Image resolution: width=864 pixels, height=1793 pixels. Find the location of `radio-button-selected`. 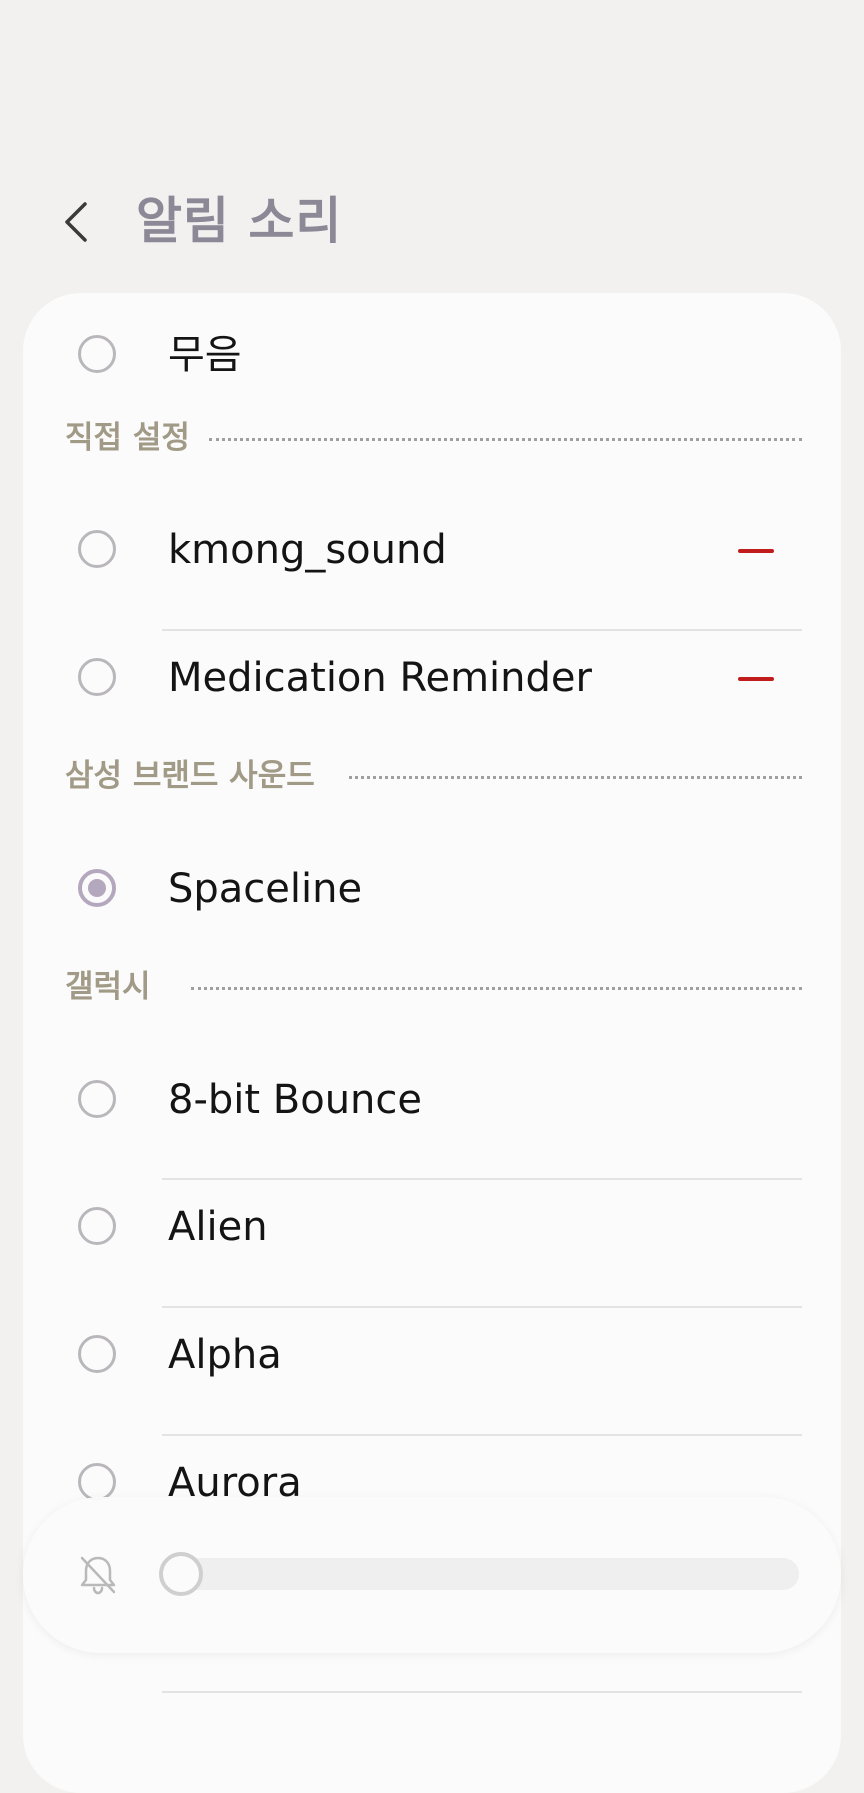

radio-button-selected is located at coordinates (97, 888).